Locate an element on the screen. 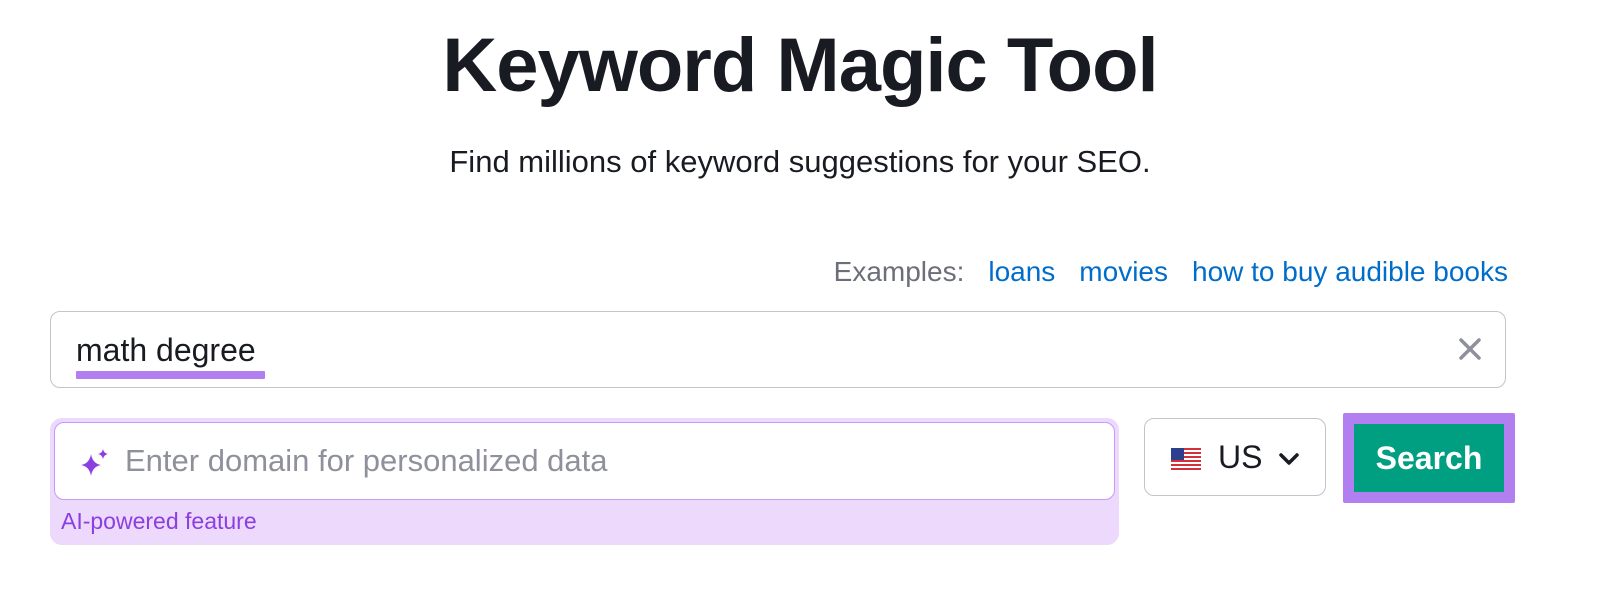 This screenshot has height=602, width=1600. domain-input is located at coordinates (605, 461).